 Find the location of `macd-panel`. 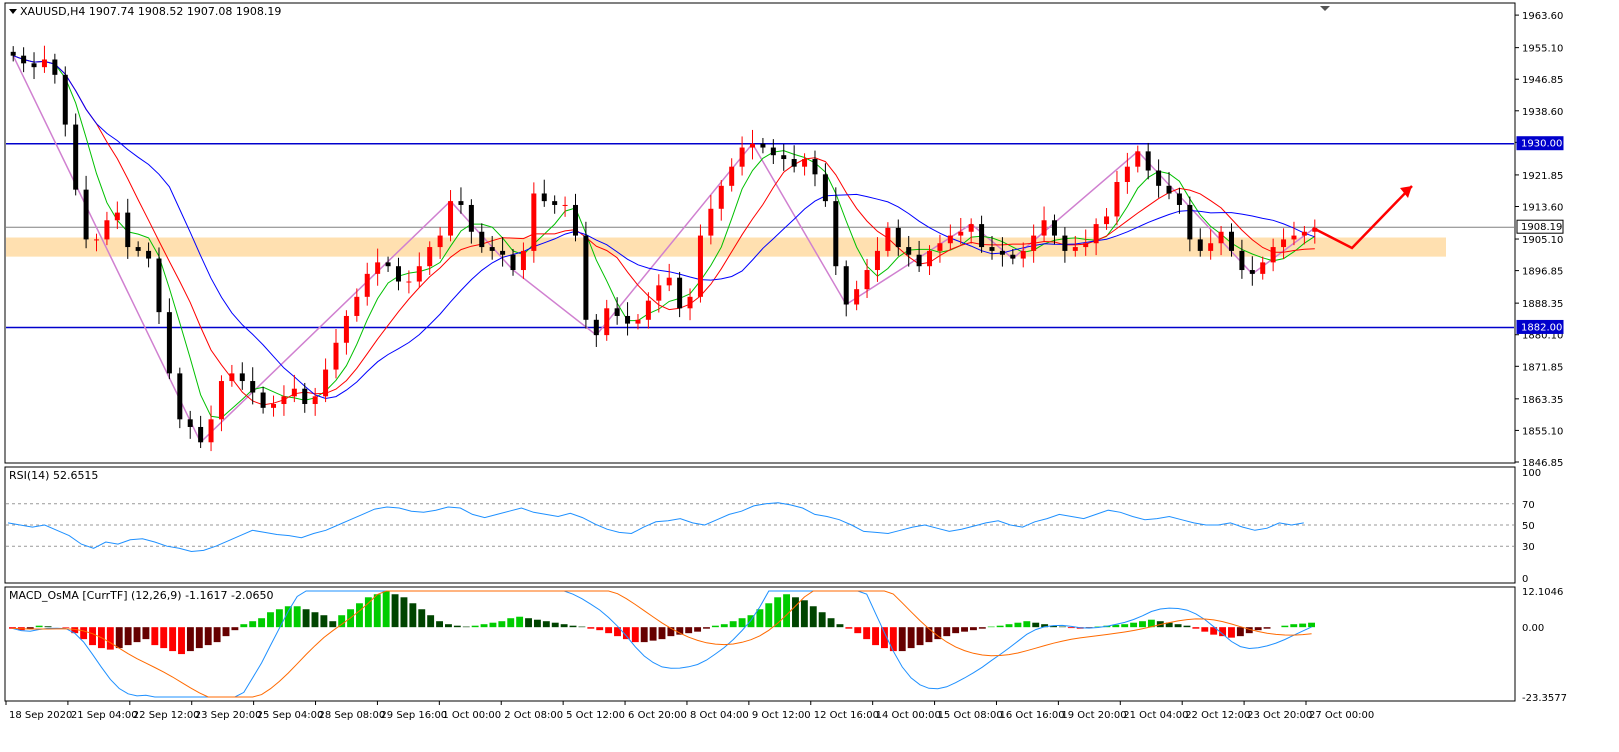

macd-panel is located at coordinates (760, 644).